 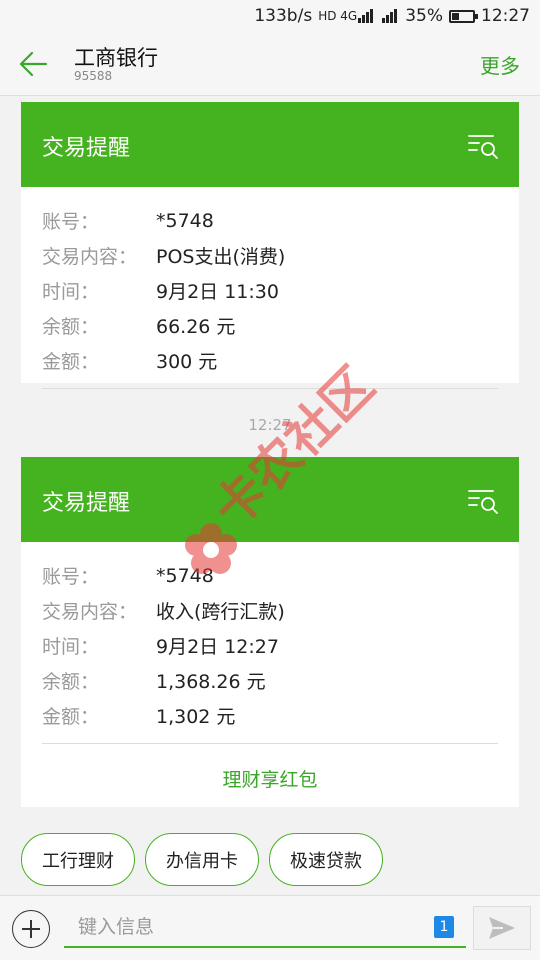 What do you see at coordinates (221, 257) in the screenshot?
I see `row-value: POS支出(消费)` at bounding box center [221, 257].